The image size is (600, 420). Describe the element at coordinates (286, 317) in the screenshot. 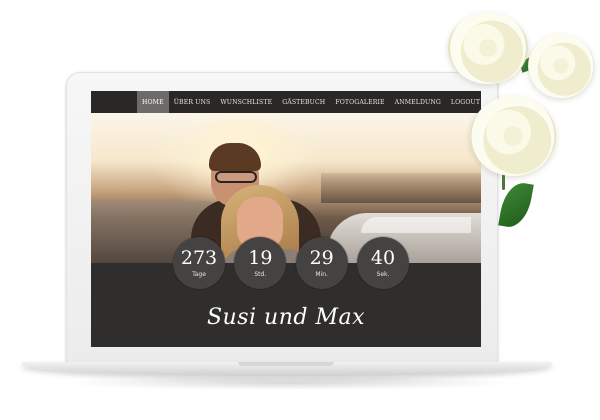

I see `couple-names-title: Susi und Max` at that location.